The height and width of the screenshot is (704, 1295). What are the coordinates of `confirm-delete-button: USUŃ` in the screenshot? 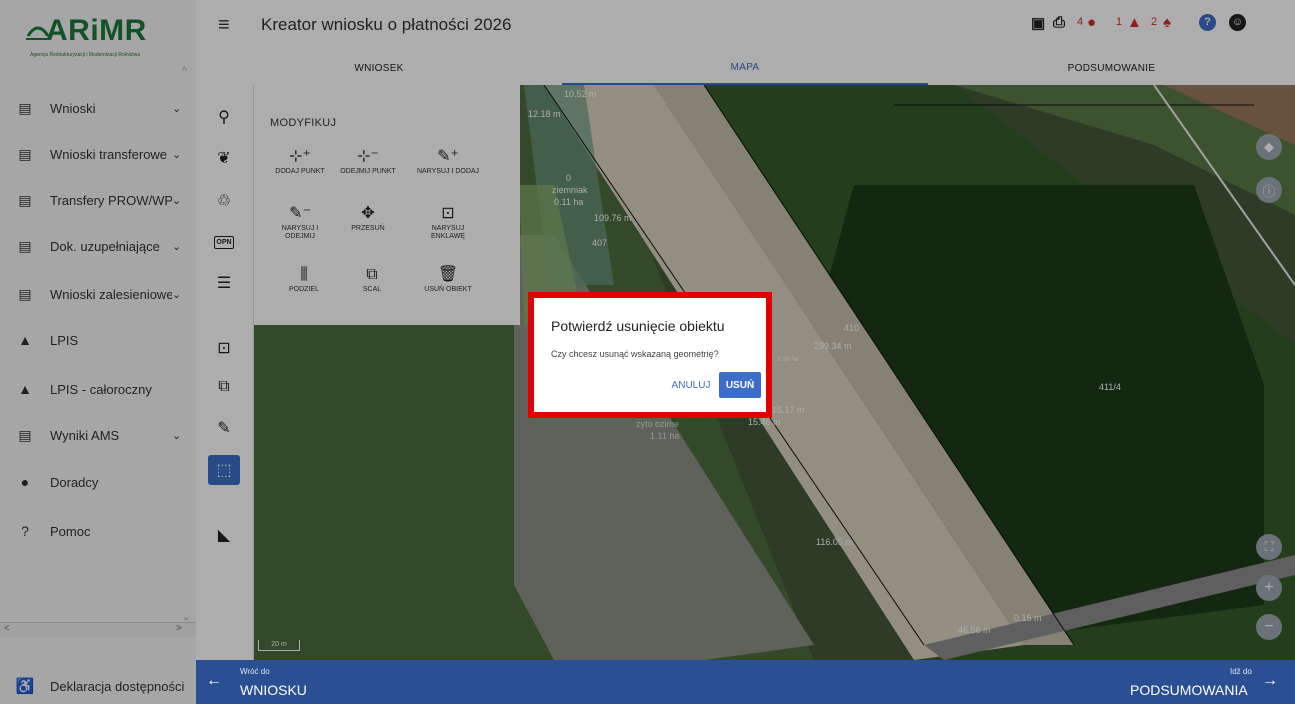 It's located at (740, 385).